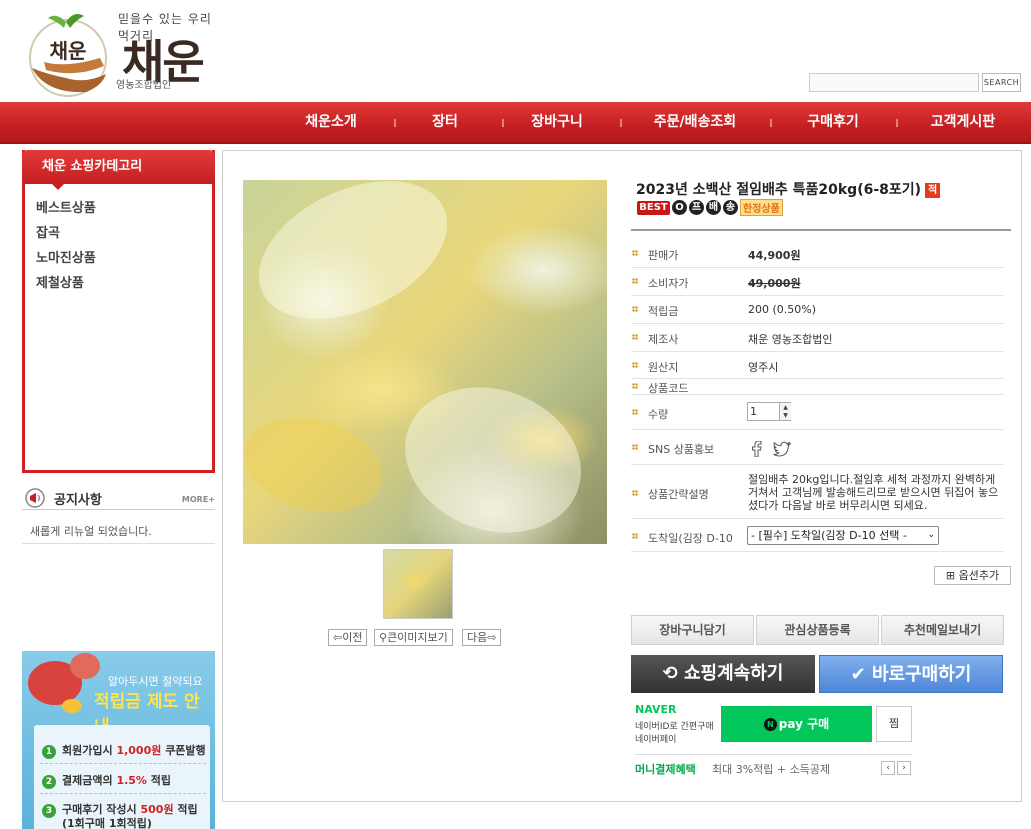 This screenshot has width=1031, height=829. Describe the element at coordinates (492, 637) in the screenshot. I see `arrow-right-icon: ⇨` at that location.